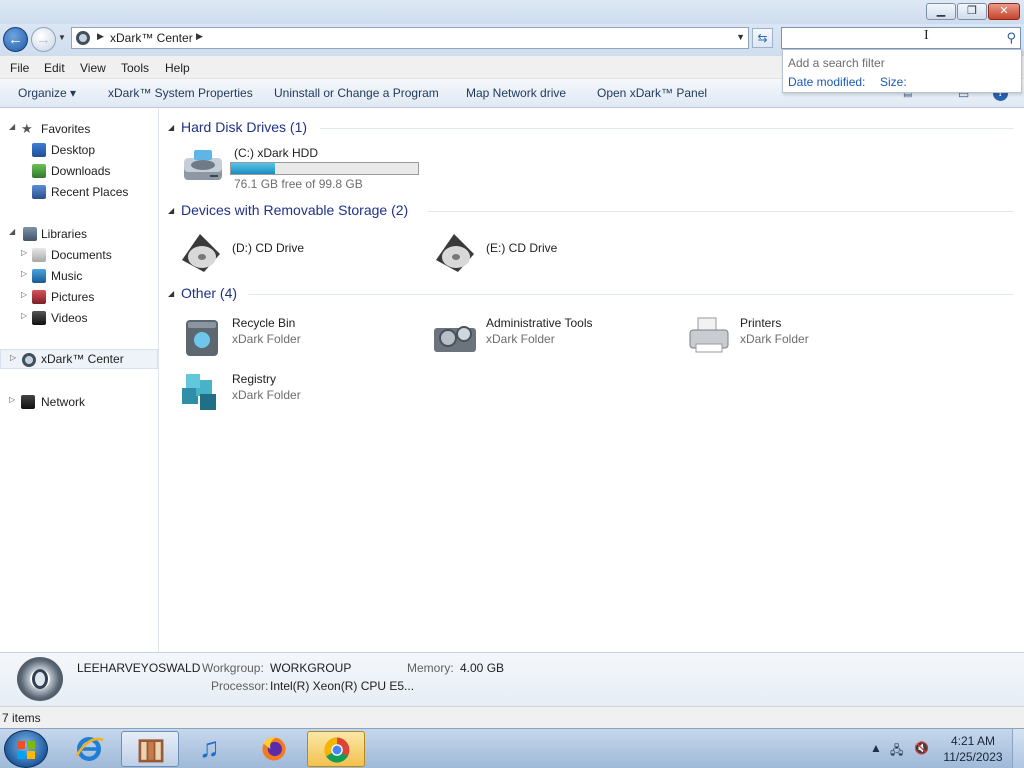  I want to click on cd-drive-icon, so click(201, 253).